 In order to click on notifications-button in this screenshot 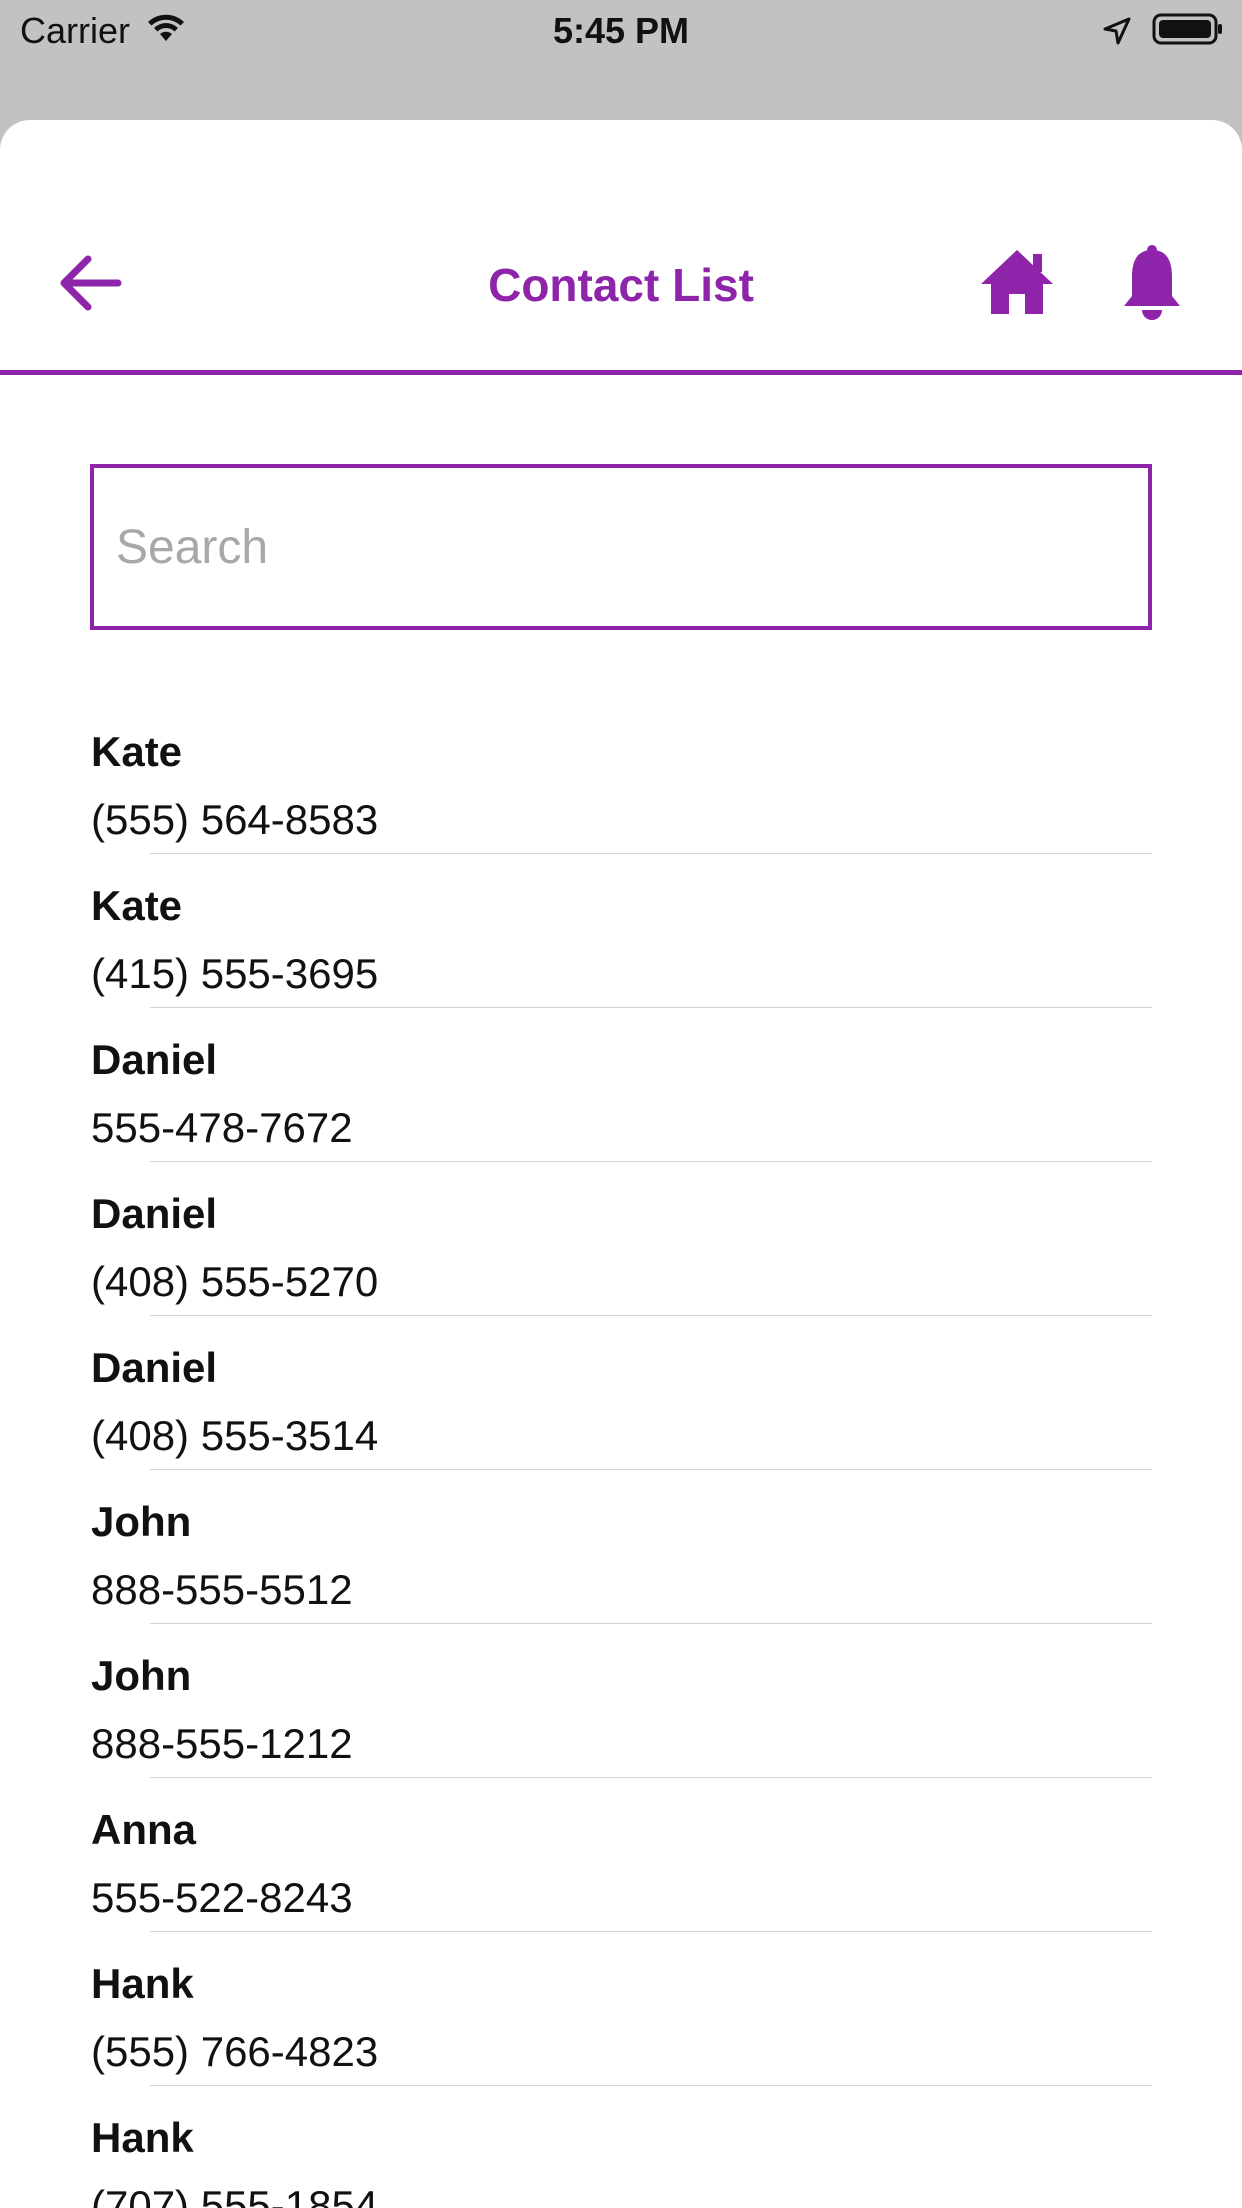, I will do `click(1152, 285)`.